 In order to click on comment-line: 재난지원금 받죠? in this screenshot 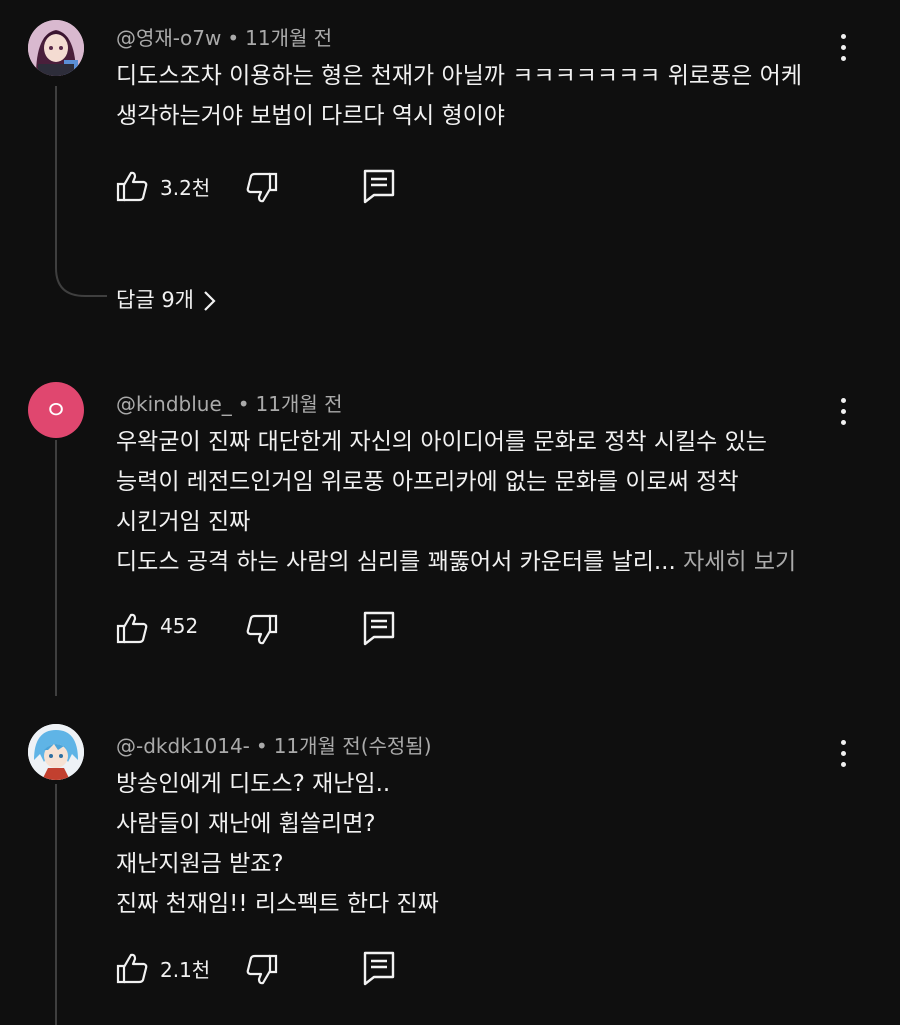, I will do `click(200, 864)`.